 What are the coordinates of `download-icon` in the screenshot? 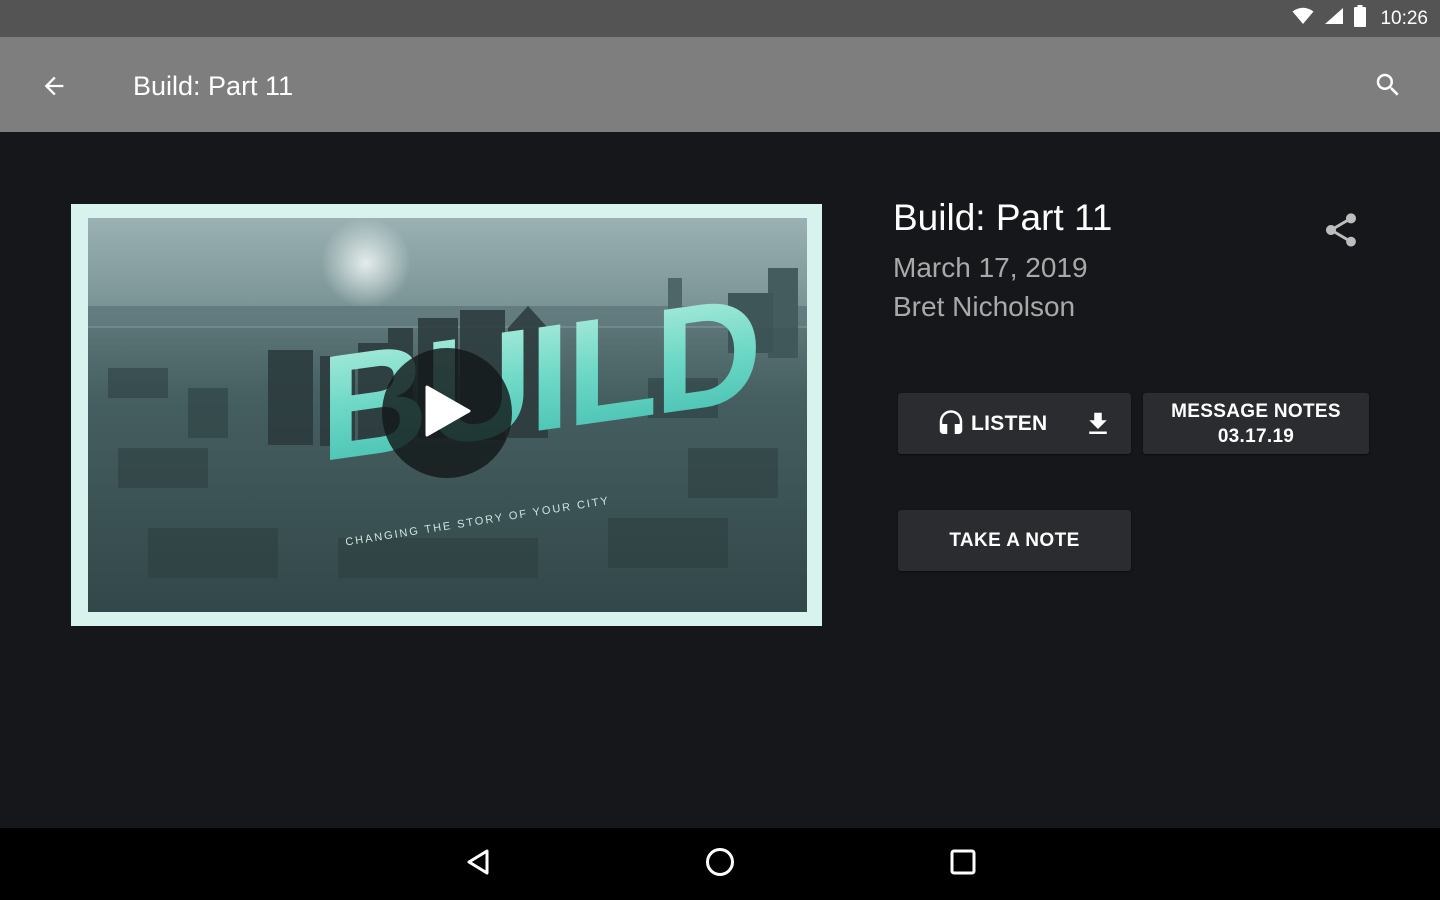 It's located at (1098, 424).